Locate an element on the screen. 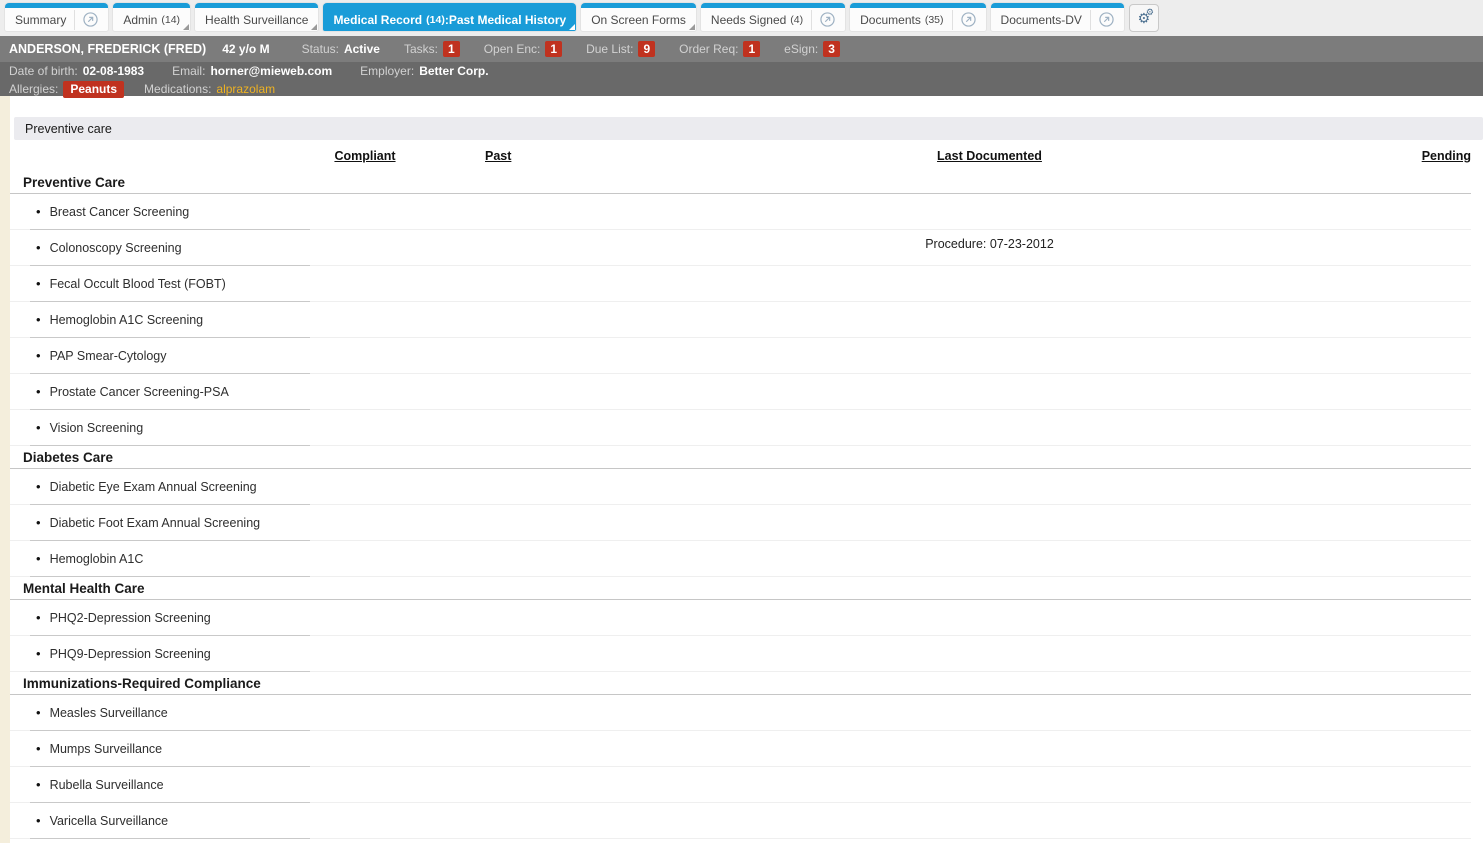  patient-name: ANDERSON, FREDERICK (FRED) is located at coordinates (108, 49).